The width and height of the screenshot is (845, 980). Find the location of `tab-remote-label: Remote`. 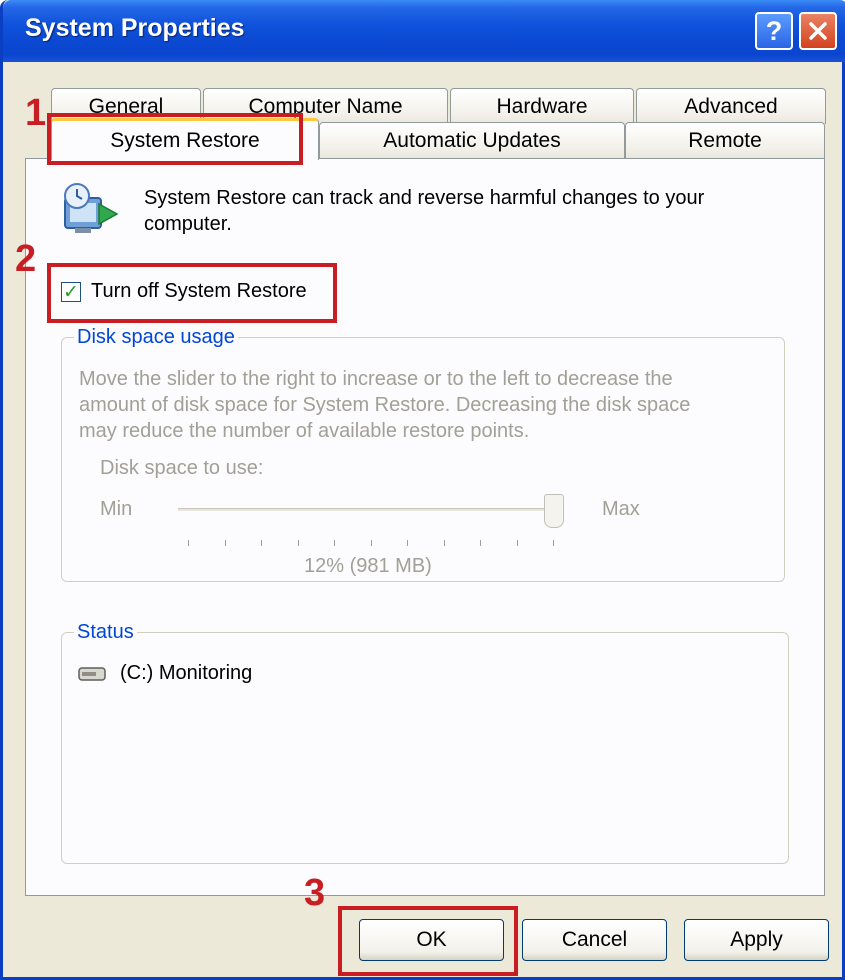

tab-remote-label: Remote is located at coordinates (725, 140).